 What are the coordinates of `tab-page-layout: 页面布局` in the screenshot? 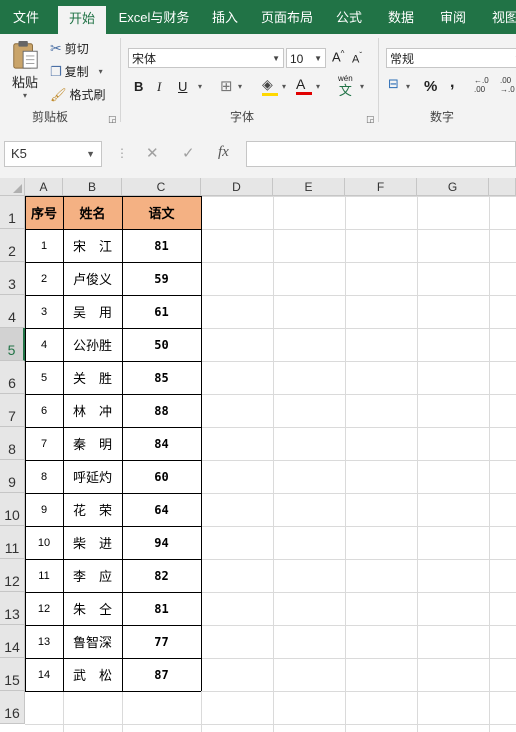 It's located at (287, 17).